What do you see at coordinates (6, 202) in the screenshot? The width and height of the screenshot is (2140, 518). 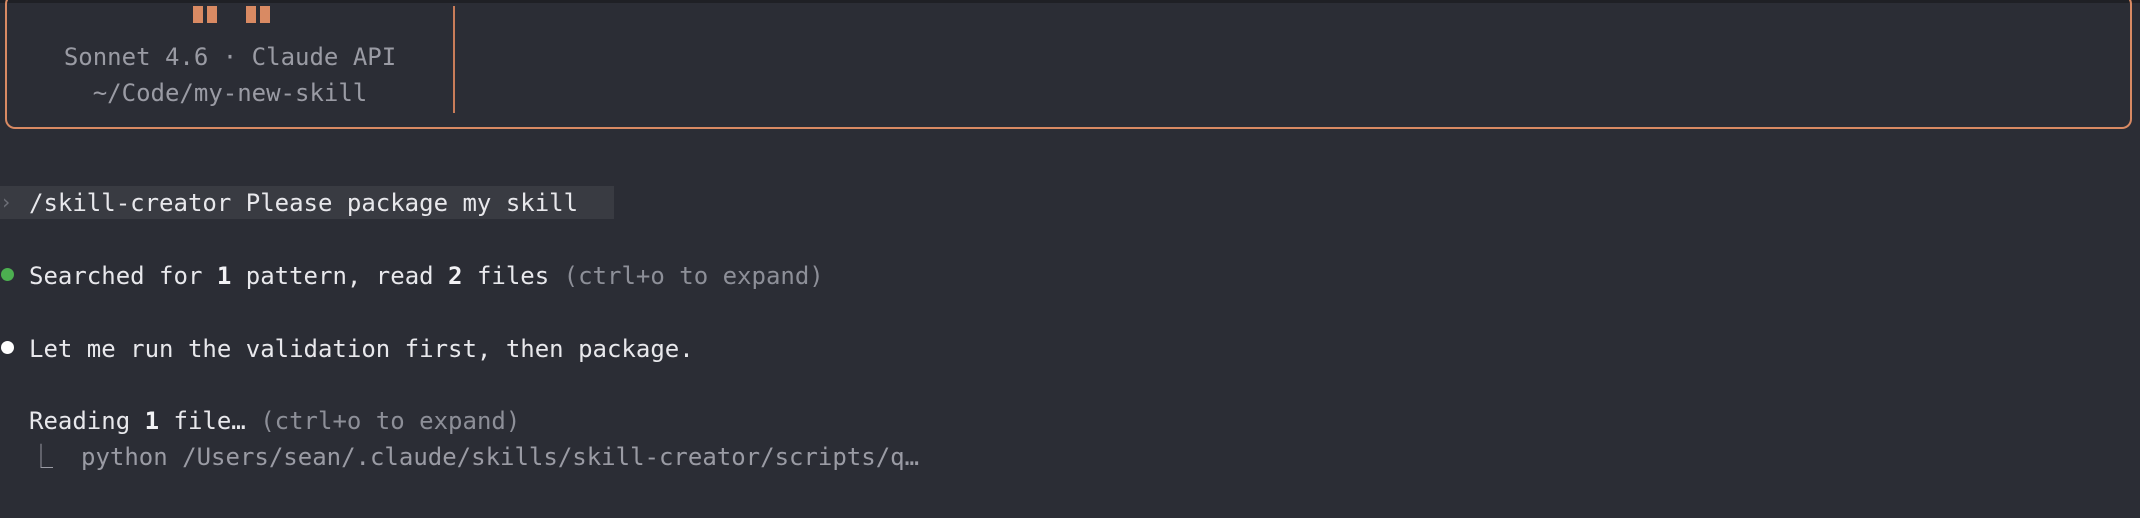 I see `prompt-chevron-icon: ›` at bounding box center [6, 202].